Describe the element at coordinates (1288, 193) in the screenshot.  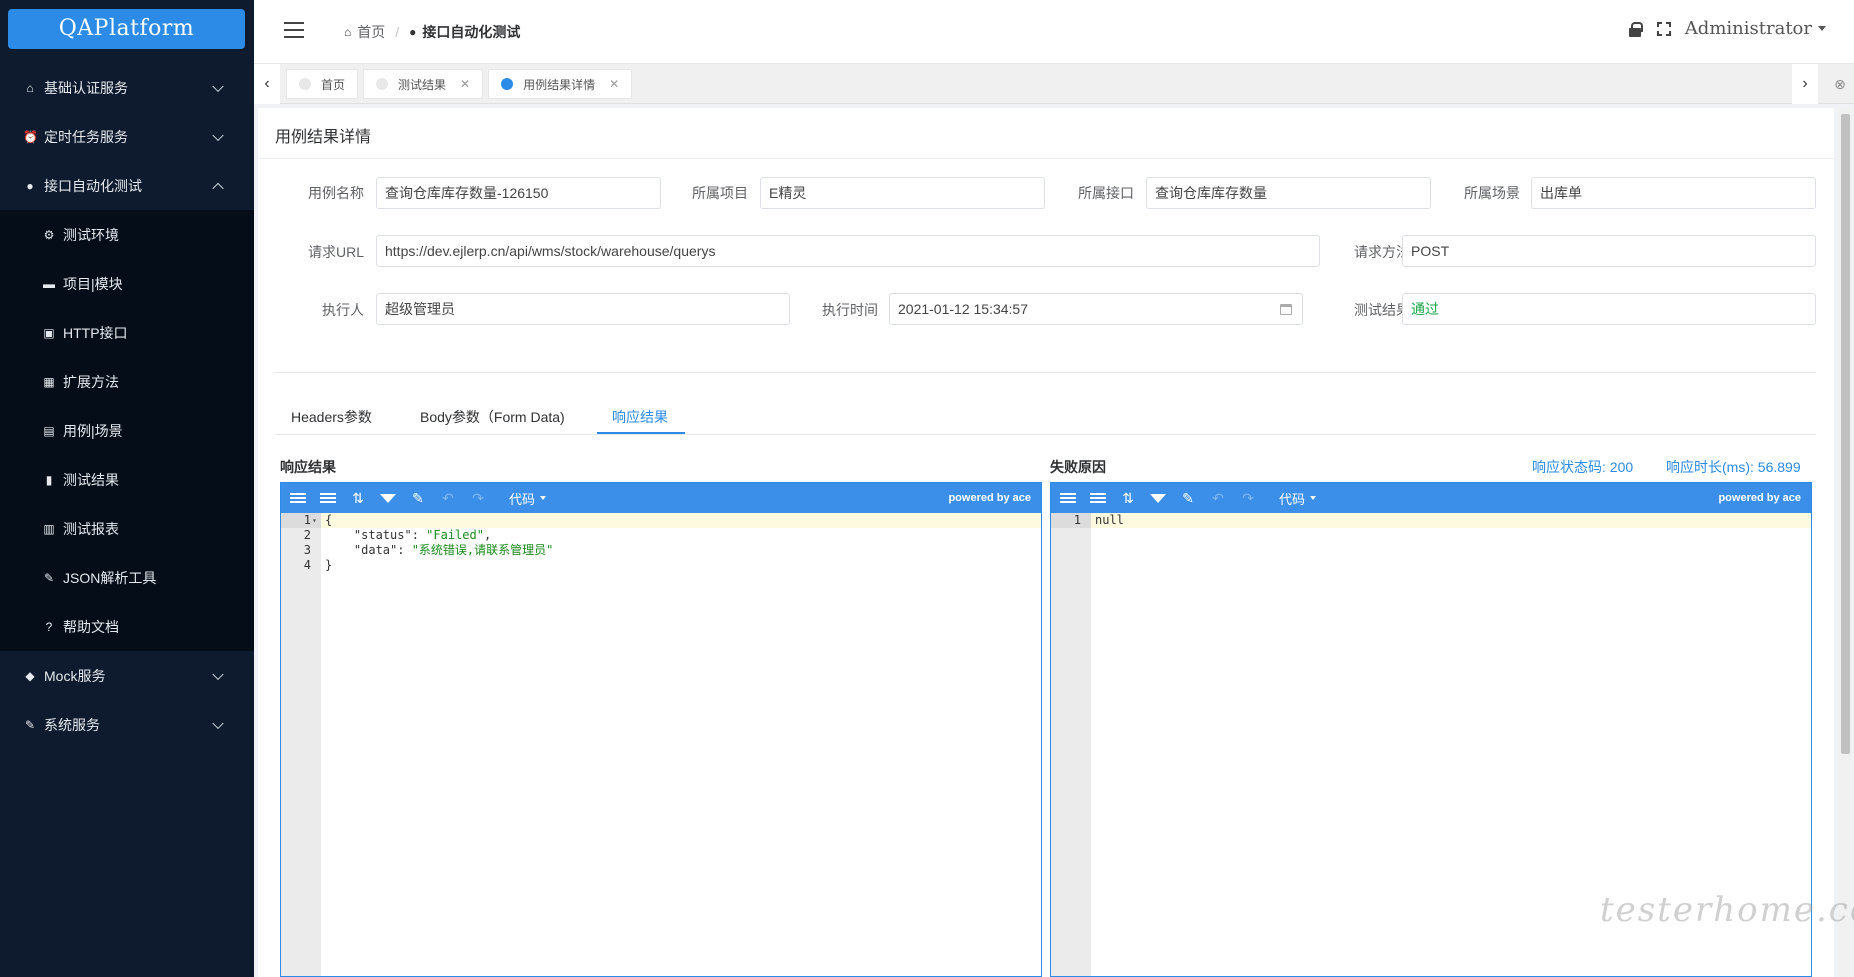
I see `interface-field: 查询仓库库存数量` at that location.